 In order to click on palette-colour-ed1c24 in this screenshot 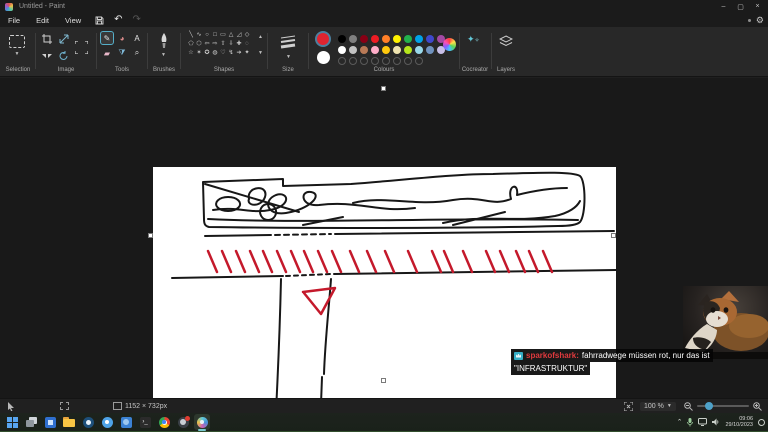, I will do `click(374, 38)`.